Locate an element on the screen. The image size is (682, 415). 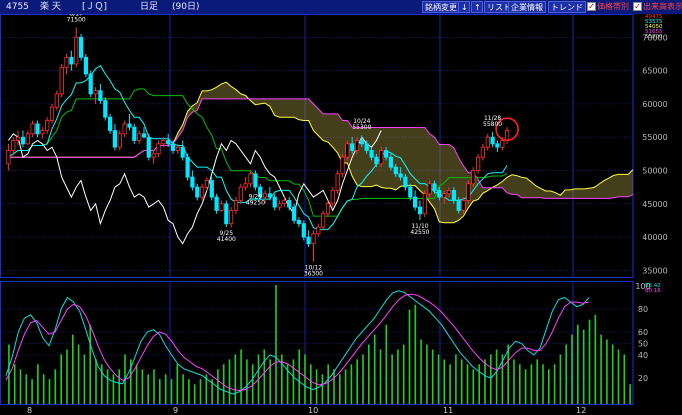
peak-value-label: 49250 is located at coordinates (255, 202).